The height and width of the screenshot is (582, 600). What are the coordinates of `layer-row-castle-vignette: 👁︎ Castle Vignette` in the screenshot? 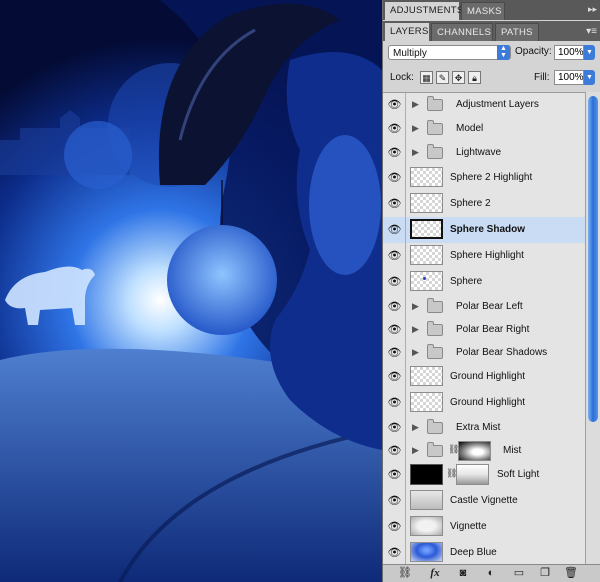 It's located at (484, 501).